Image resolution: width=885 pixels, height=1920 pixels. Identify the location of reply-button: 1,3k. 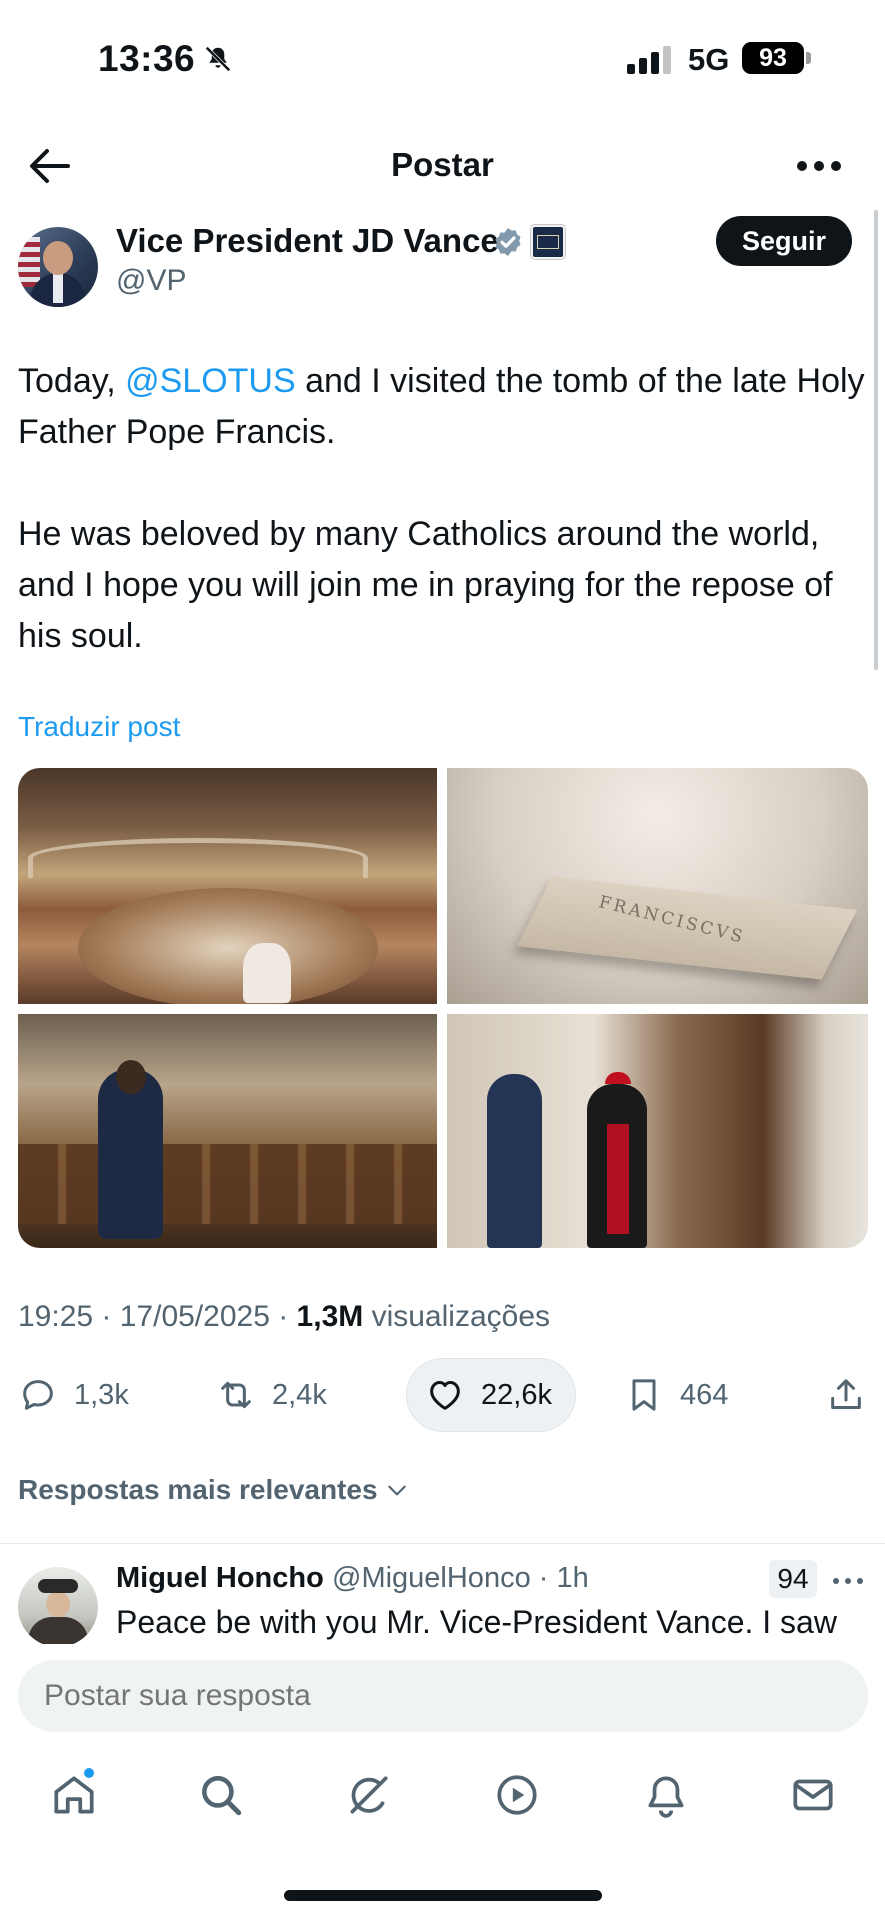
(73, 1395).